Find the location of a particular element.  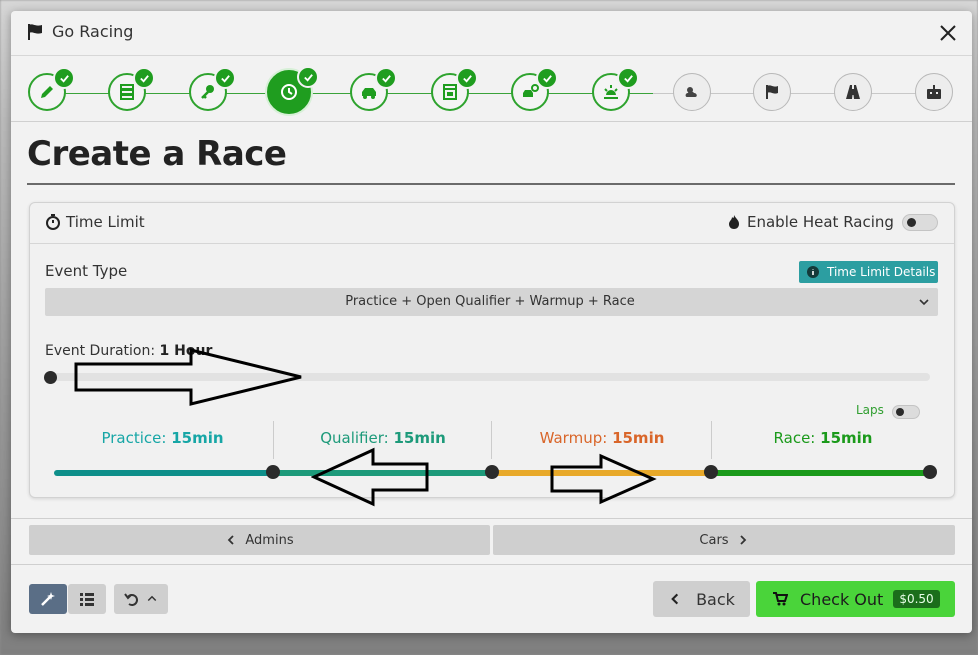

cart-icon is located at coordinates (780, 599).